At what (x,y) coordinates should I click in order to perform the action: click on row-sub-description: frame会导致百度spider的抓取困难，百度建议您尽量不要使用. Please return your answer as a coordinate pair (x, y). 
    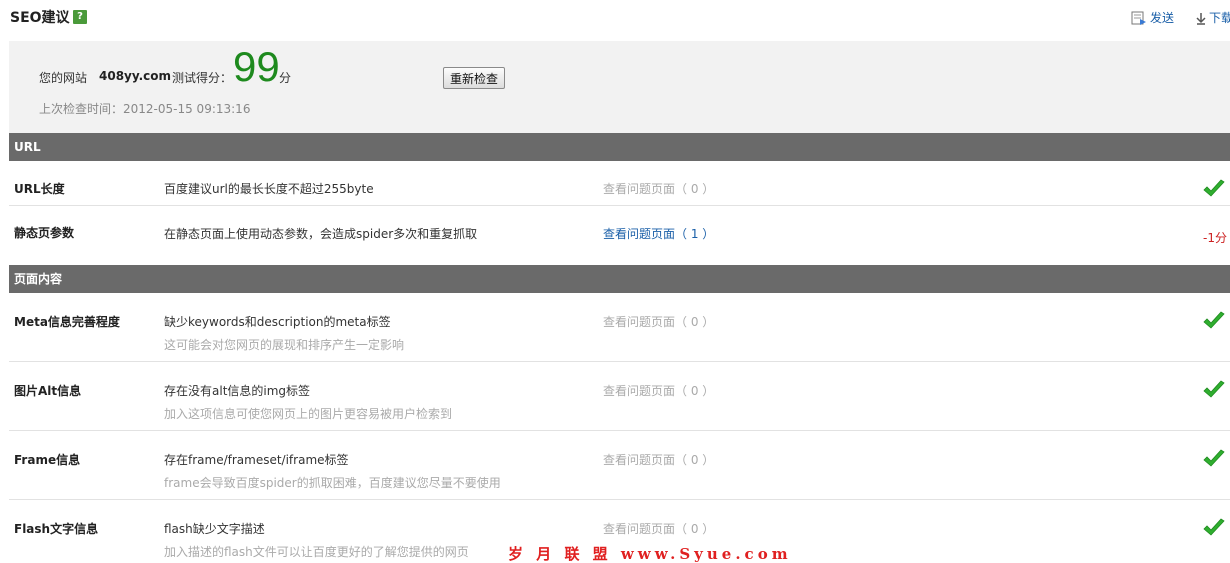
    Looking at the image, I should click on (332, 483).